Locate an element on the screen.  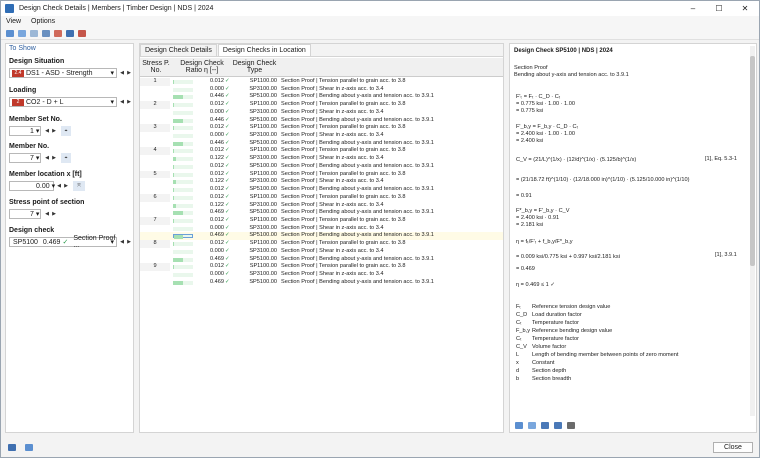
location-select: 0.00 ▾ is located at coordinates (32, 186).